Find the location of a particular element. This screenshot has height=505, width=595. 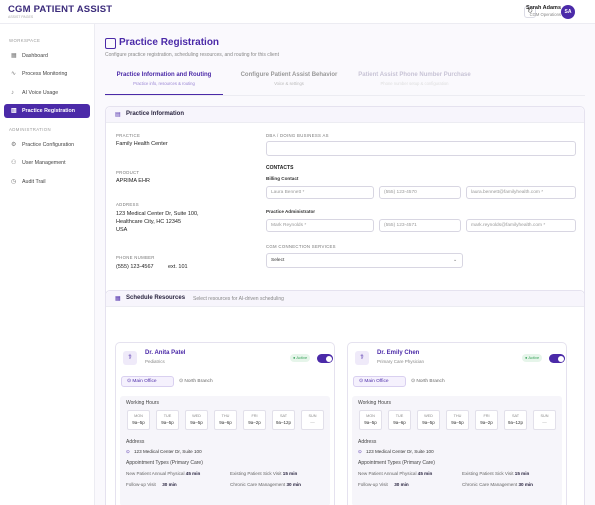

address-label: Address is located at coordinates (135, 442).